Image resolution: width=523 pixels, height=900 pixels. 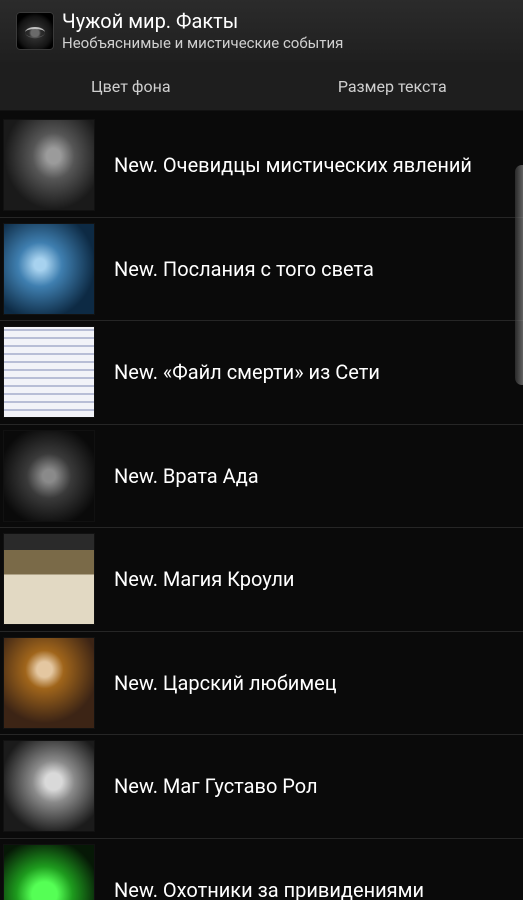 What do you see at coordinates (392, 86) in the screenshot?
I see `text-size-button: Размер текста` at bounding box center [392, 86].